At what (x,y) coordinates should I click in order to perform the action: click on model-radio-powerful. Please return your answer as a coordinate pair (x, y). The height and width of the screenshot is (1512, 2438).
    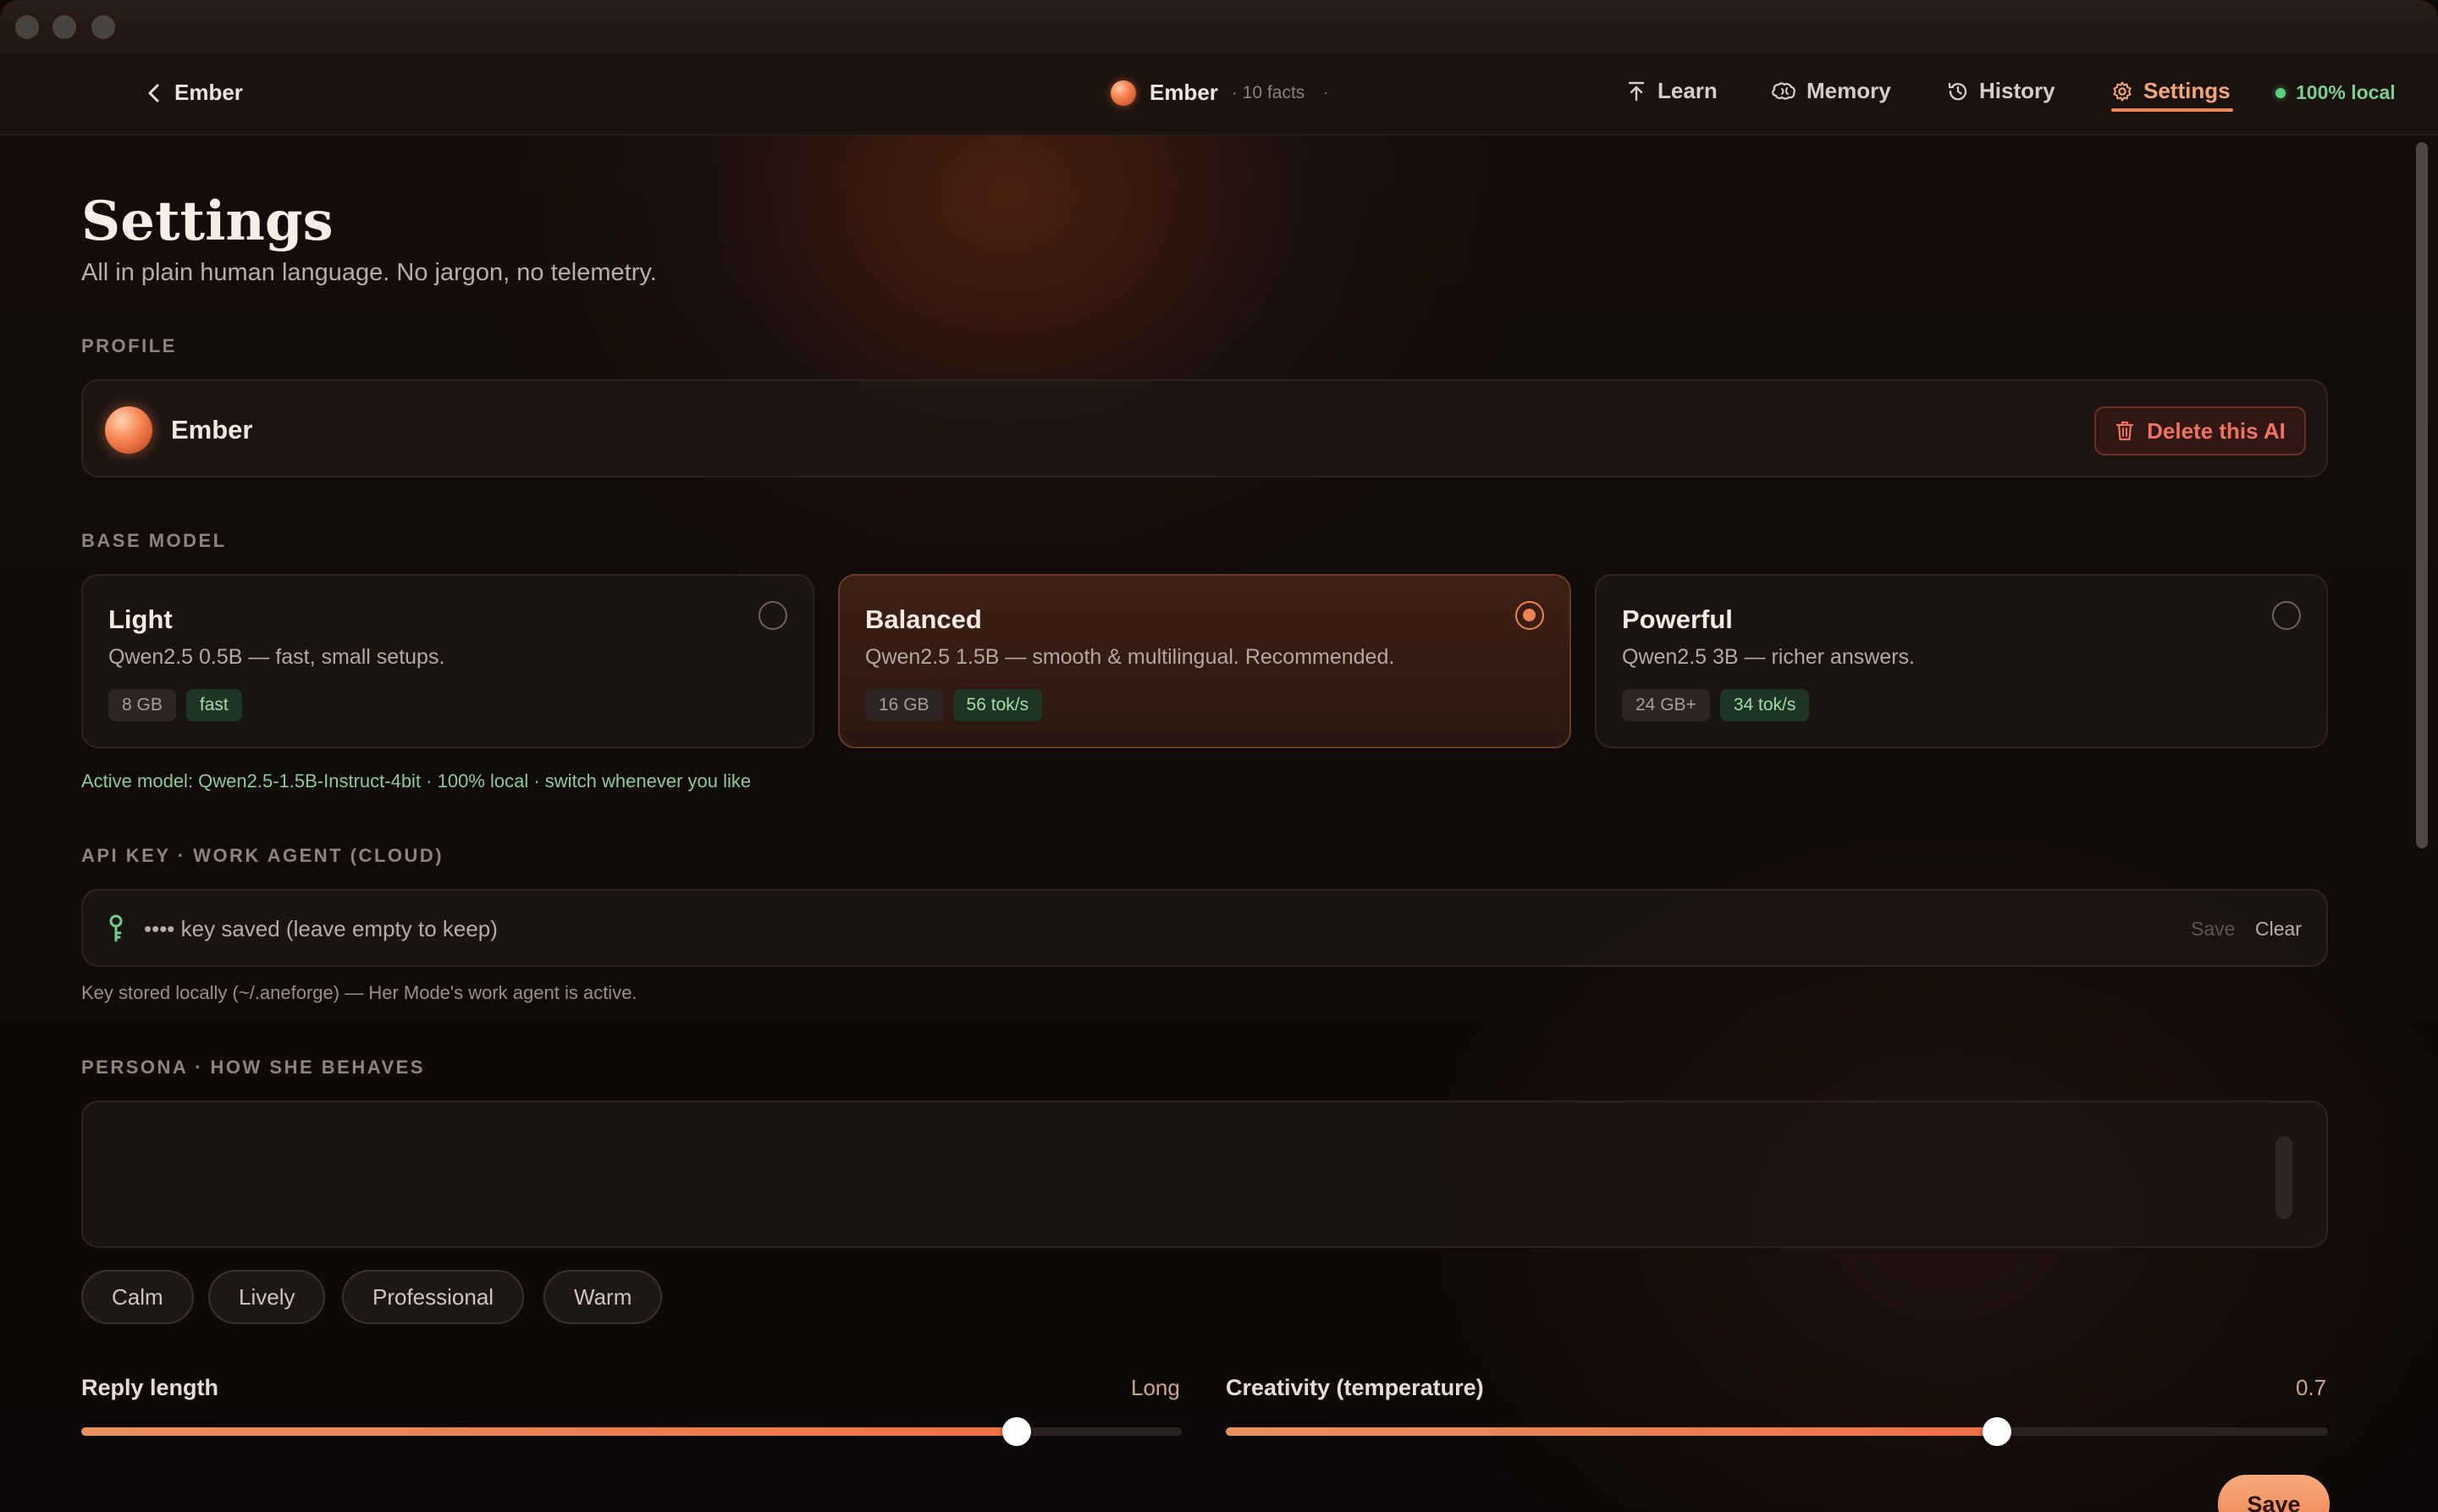
    Looking at the image, I should click on (2286, 615).